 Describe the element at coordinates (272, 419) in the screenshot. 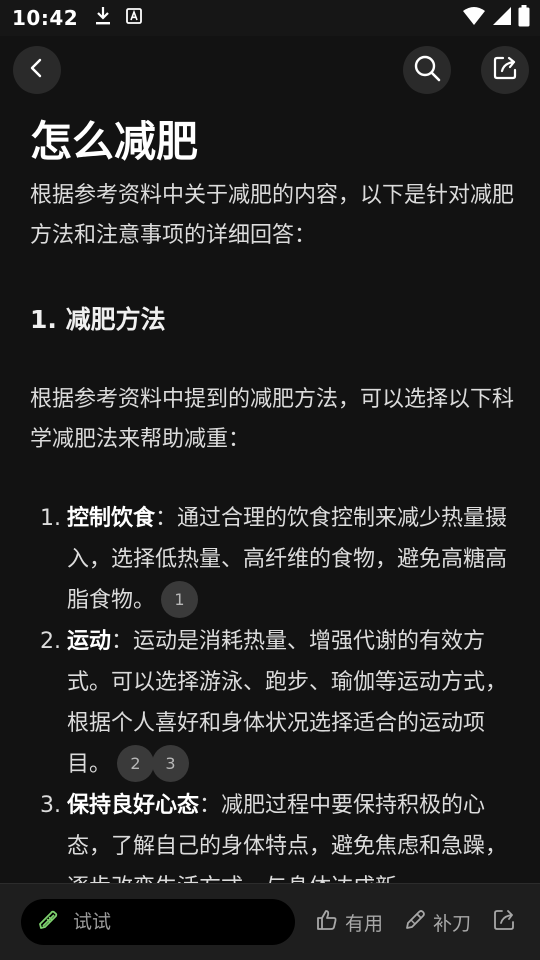

I see `section-intro: 根据参考资料中提到的减肥方法，可以选择以下科学减肥法来帮助减重：` at that location.